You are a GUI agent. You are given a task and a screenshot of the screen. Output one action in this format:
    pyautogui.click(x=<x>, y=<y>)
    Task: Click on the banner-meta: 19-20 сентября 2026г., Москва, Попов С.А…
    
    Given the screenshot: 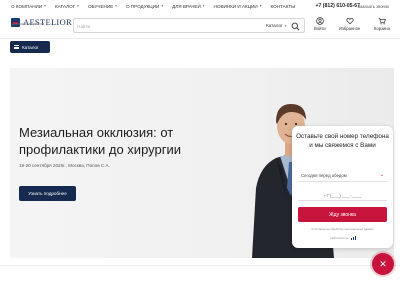 What is the action you would take?
    pyautogui.click(x=64, y=165)
    